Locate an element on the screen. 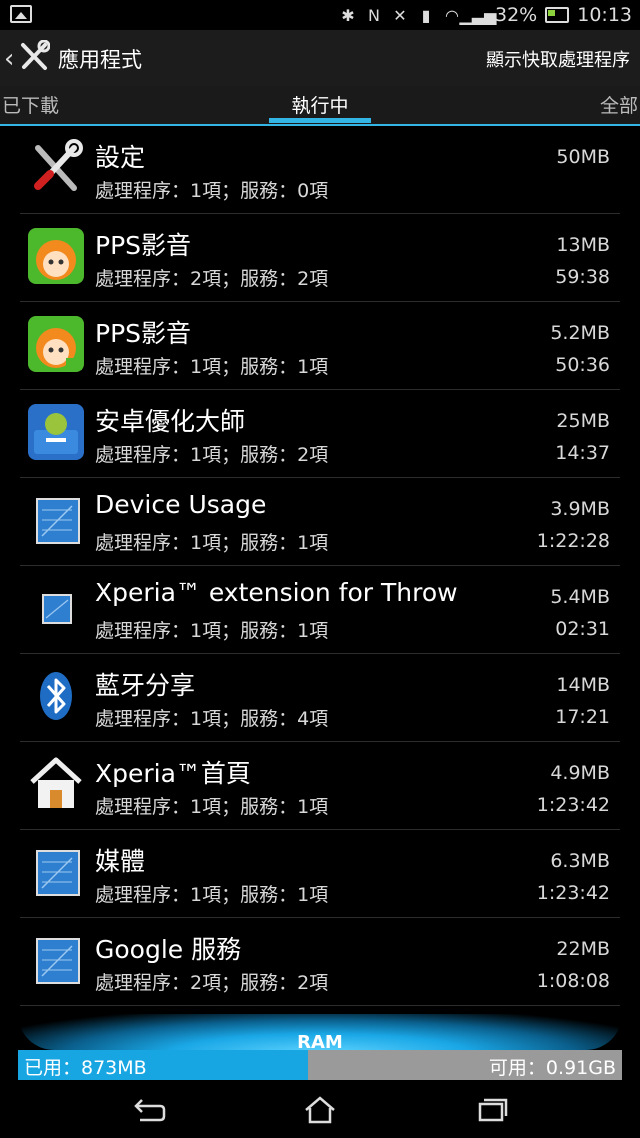 This screenshot has width=640, height=1138. app-process-detail: 處理程序：1項；服務：2項 is located at coordinates (212, 455).